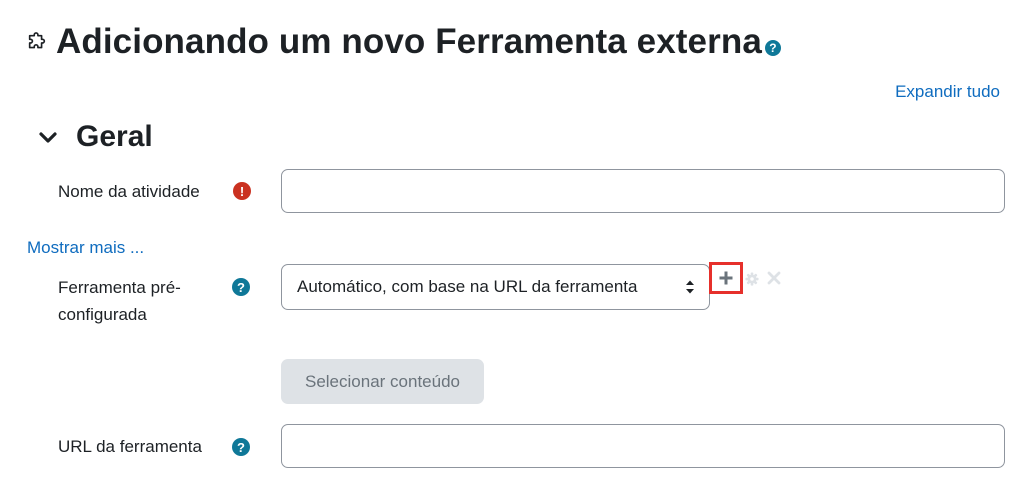  I want to click on section-title: Geral, so click(114, 136).